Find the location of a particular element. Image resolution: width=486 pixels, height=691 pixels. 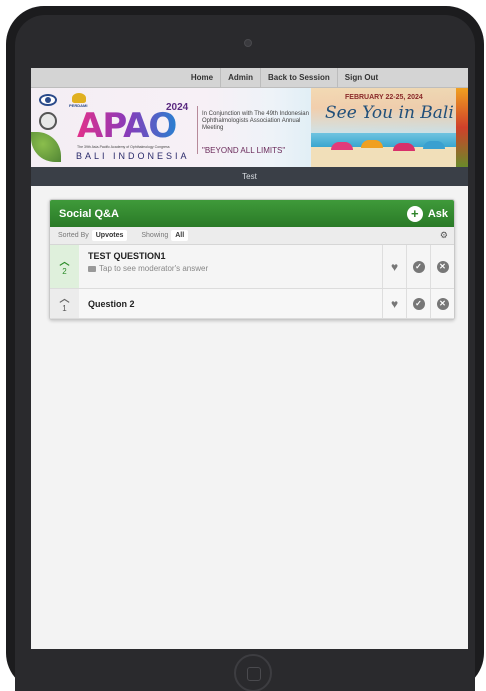

bali-gate-decoration is located at coordinates (462, 127).